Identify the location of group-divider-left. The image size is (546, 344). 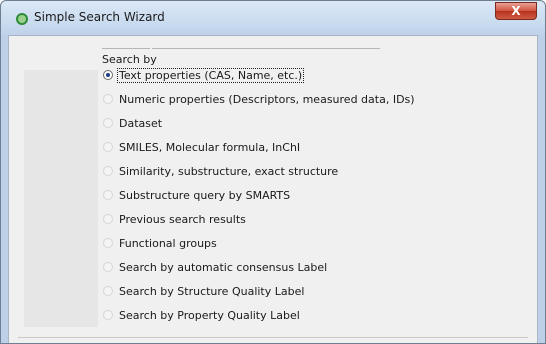
(126, 48).